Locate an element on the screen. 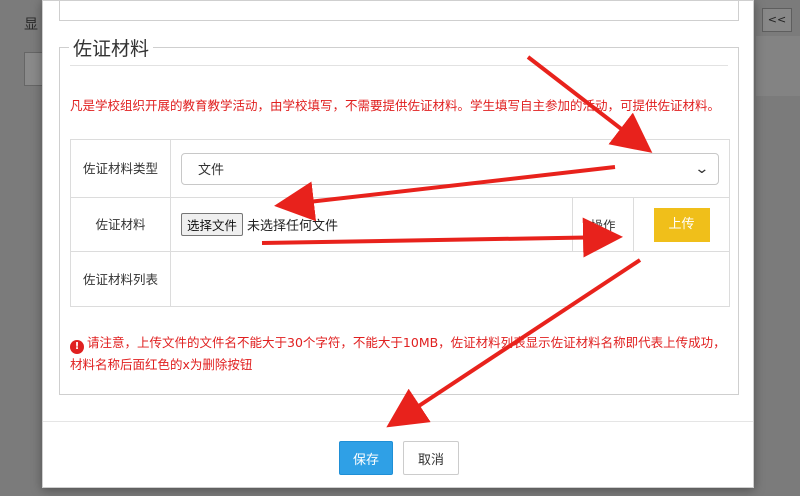  fieldset-legend: 佐证材料 is located at coordinates (111, 47).